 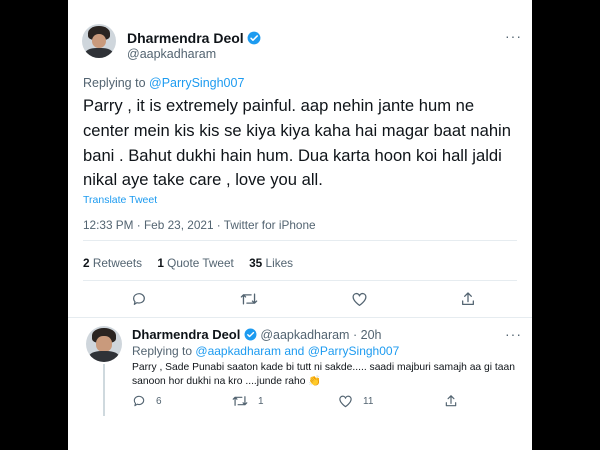 I want to click on quotes-stat: 1 Quote Tweet, so click(x=195, y=263).